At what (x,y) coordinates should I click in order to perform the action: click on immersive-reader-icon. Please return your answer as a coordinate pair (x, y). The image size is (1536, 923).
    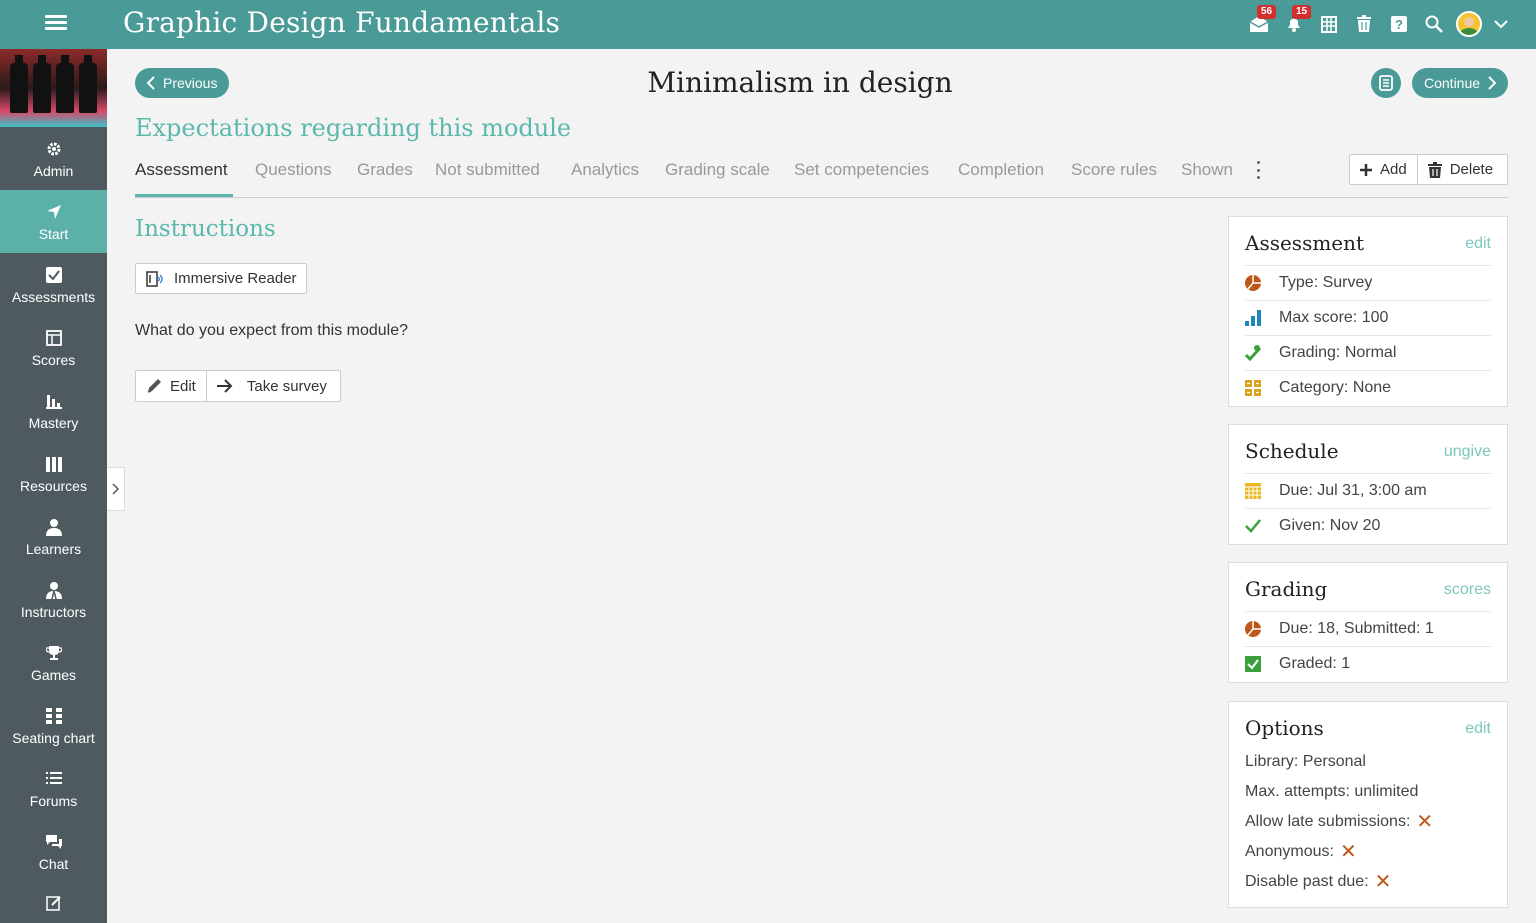
    Looking at the image, I should click on (155, 278).